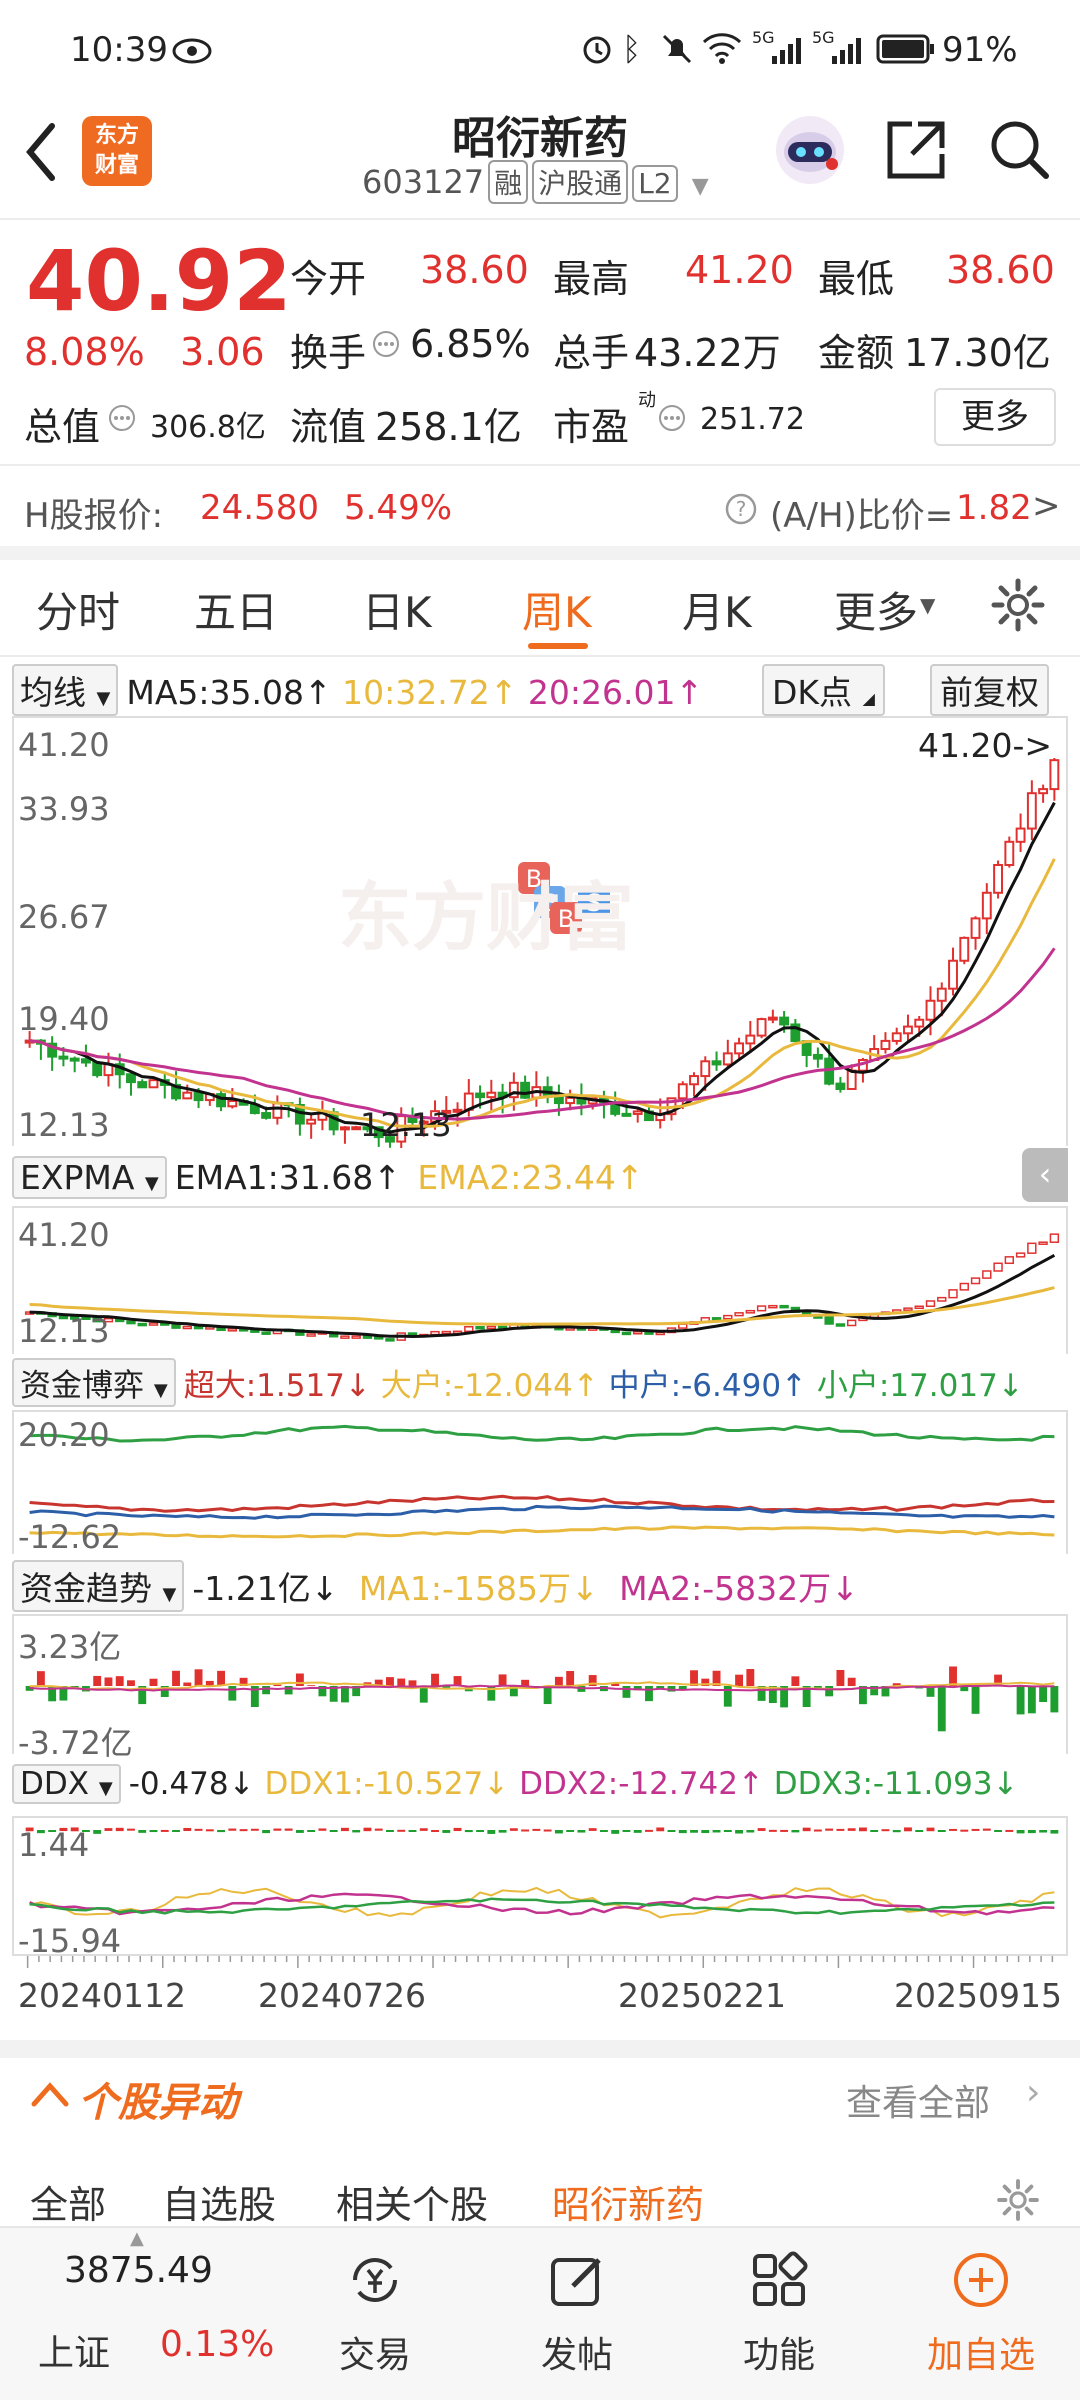 Image resolution: width=1080 pixels, height=2400 pixels. Describe the element at coordinates (65, 690) in the screenshot. I see `ma-select: 均线 ▼` at that location.